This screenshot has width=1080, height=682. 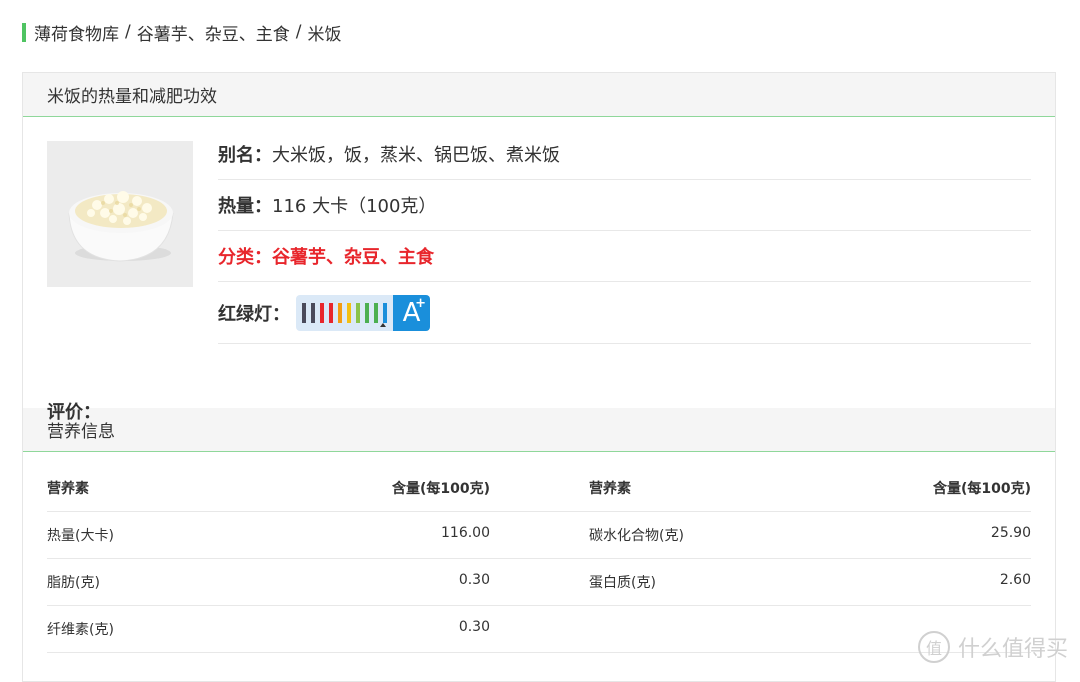 What do you see at coordinates (624, 256) in the screenshot?
I see `category-row: 分类： 谷薯芋、杂豆、主食` at bounding box center [624, 256].